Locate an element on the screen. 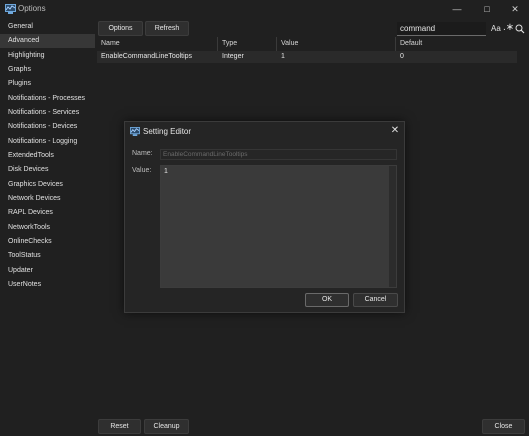  sidebar-item-networktools: NetworkTools is located at coordinates (47, 228).